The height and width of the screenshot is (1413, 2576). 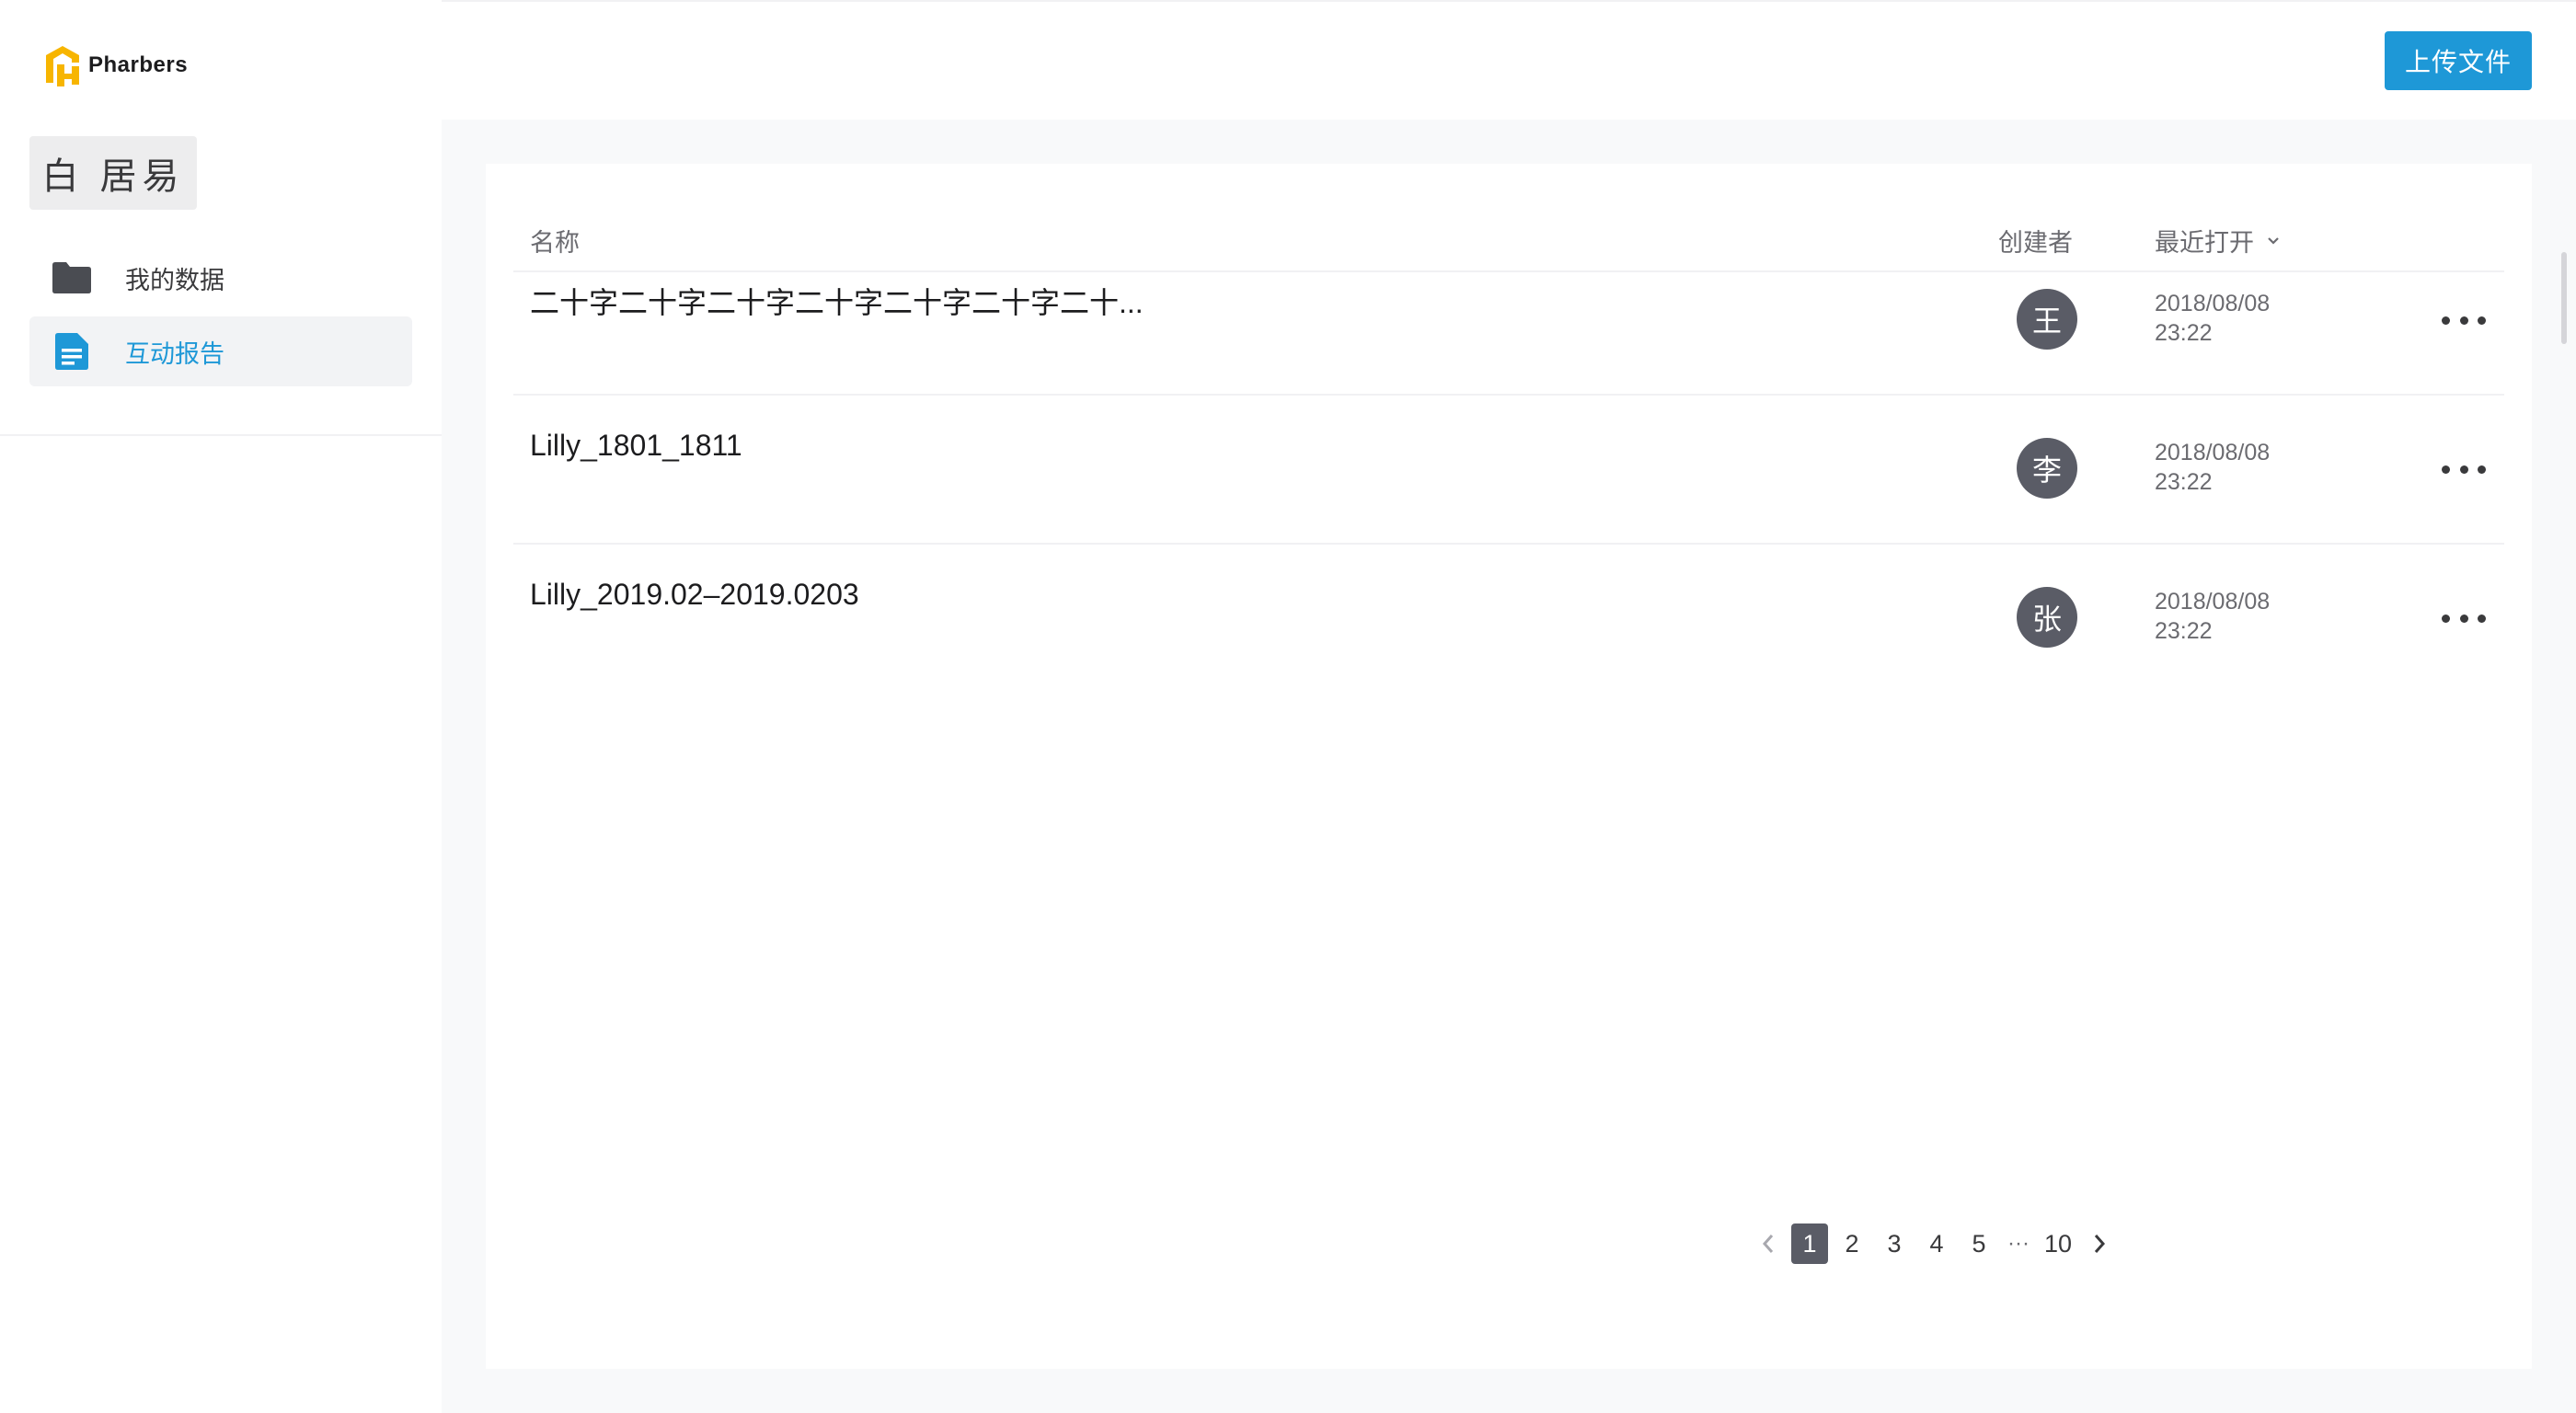 What do you see at coordinates (2018, 1243) in the screenshot?
I see `pagination-ellipsis: ···` at bounding box center [2018, 1243].